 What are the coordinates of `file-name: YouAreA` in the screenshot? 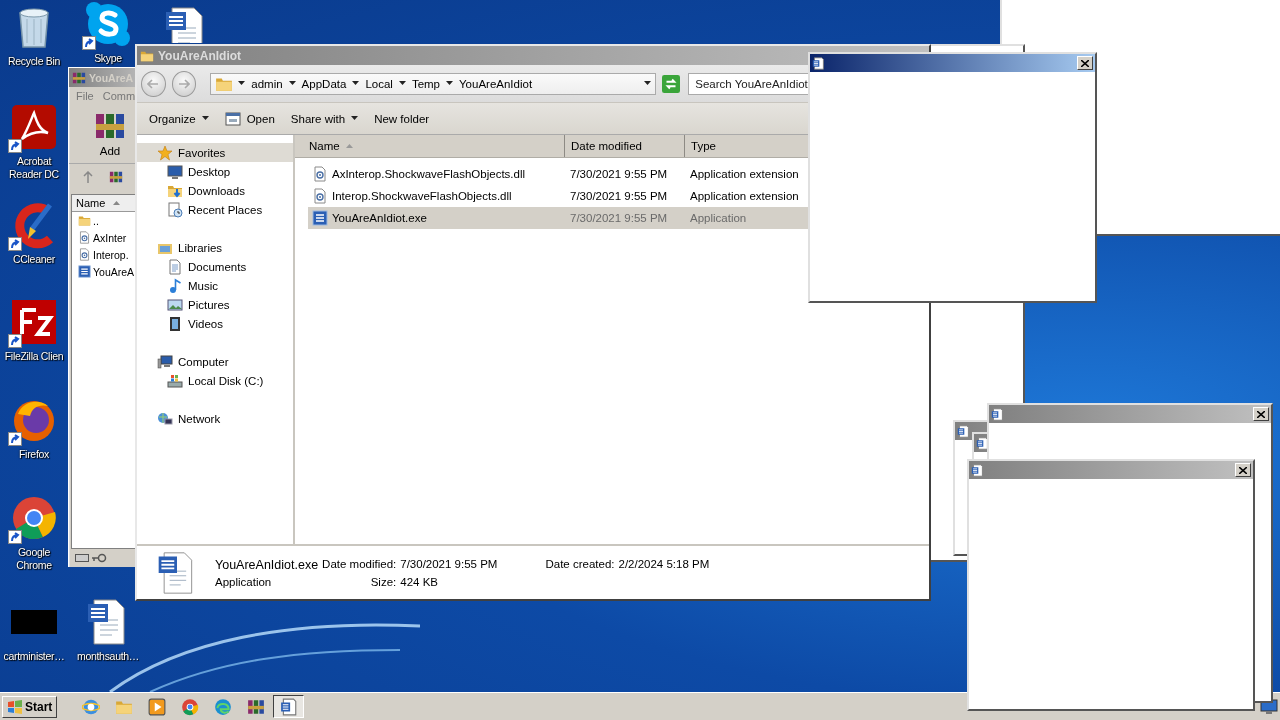 It's located at (114, 271).